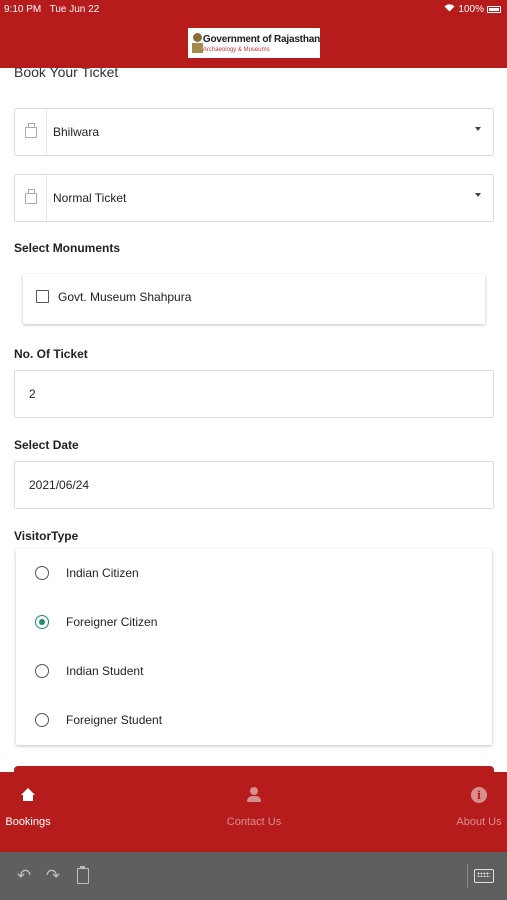 The image size is (507, 900). I want to click on battery-text: 100%, so click(471, 9).